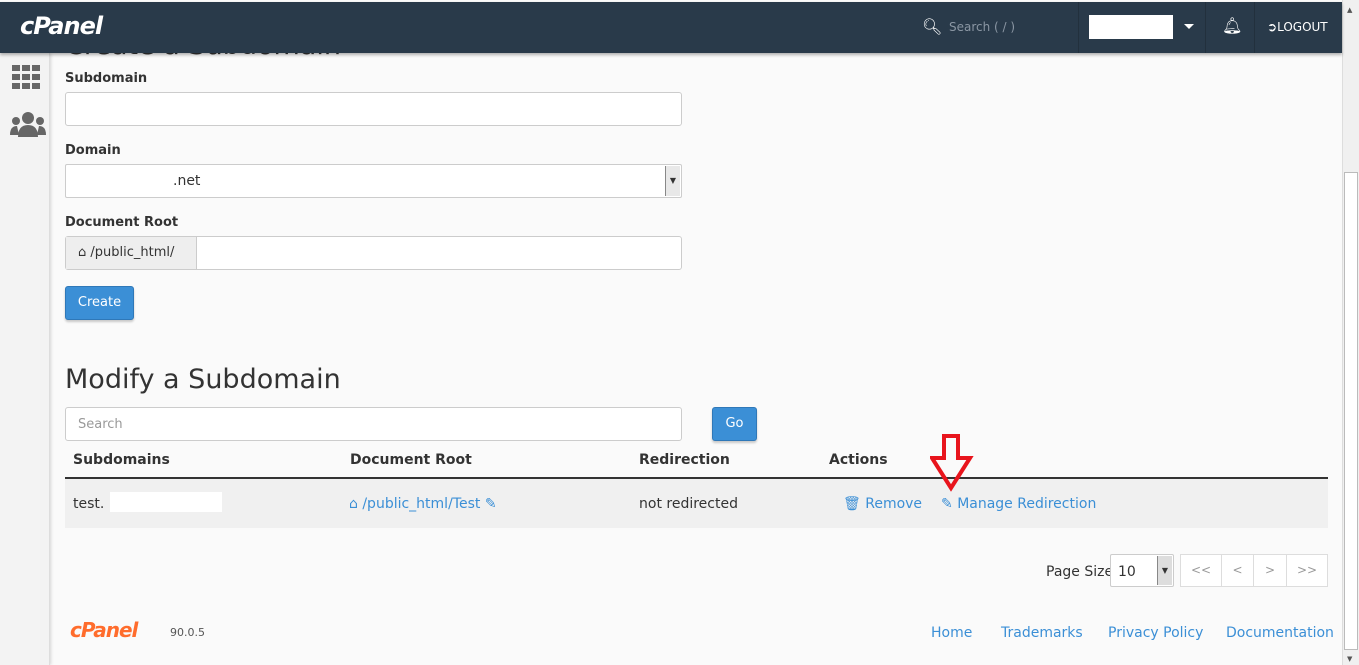  What do you see at coordinates (1201, 570) in the screenshot?
I see `first-page-button: <<` at bounding box center [1201, 570].